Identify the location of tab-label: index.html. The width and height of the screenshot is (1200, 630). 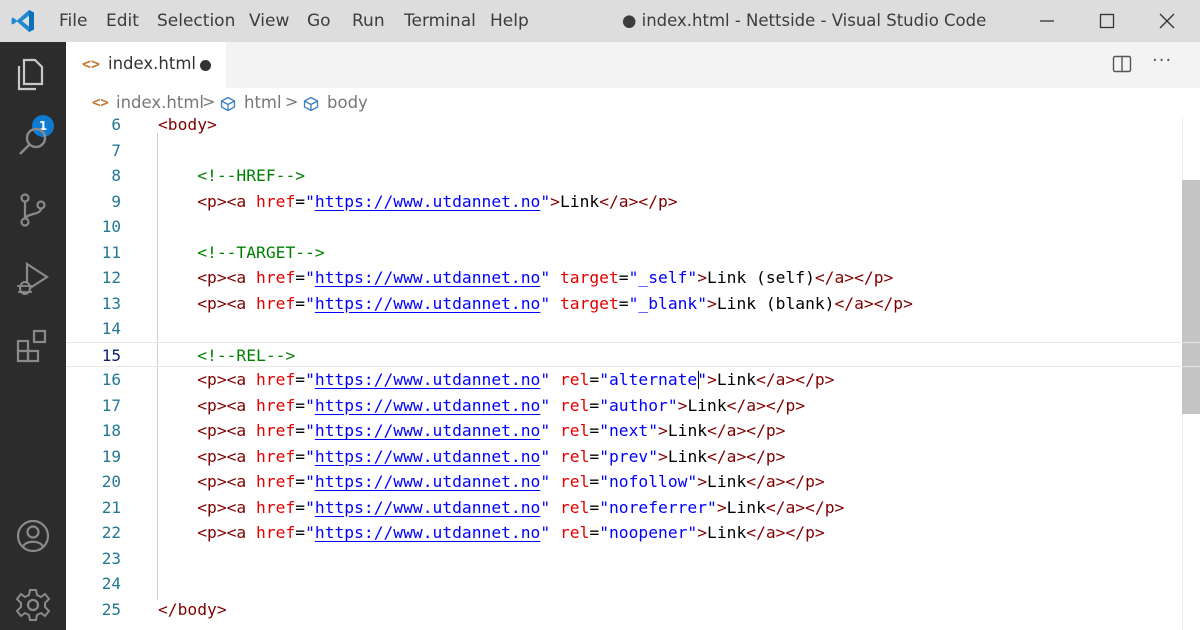
(152, 63).